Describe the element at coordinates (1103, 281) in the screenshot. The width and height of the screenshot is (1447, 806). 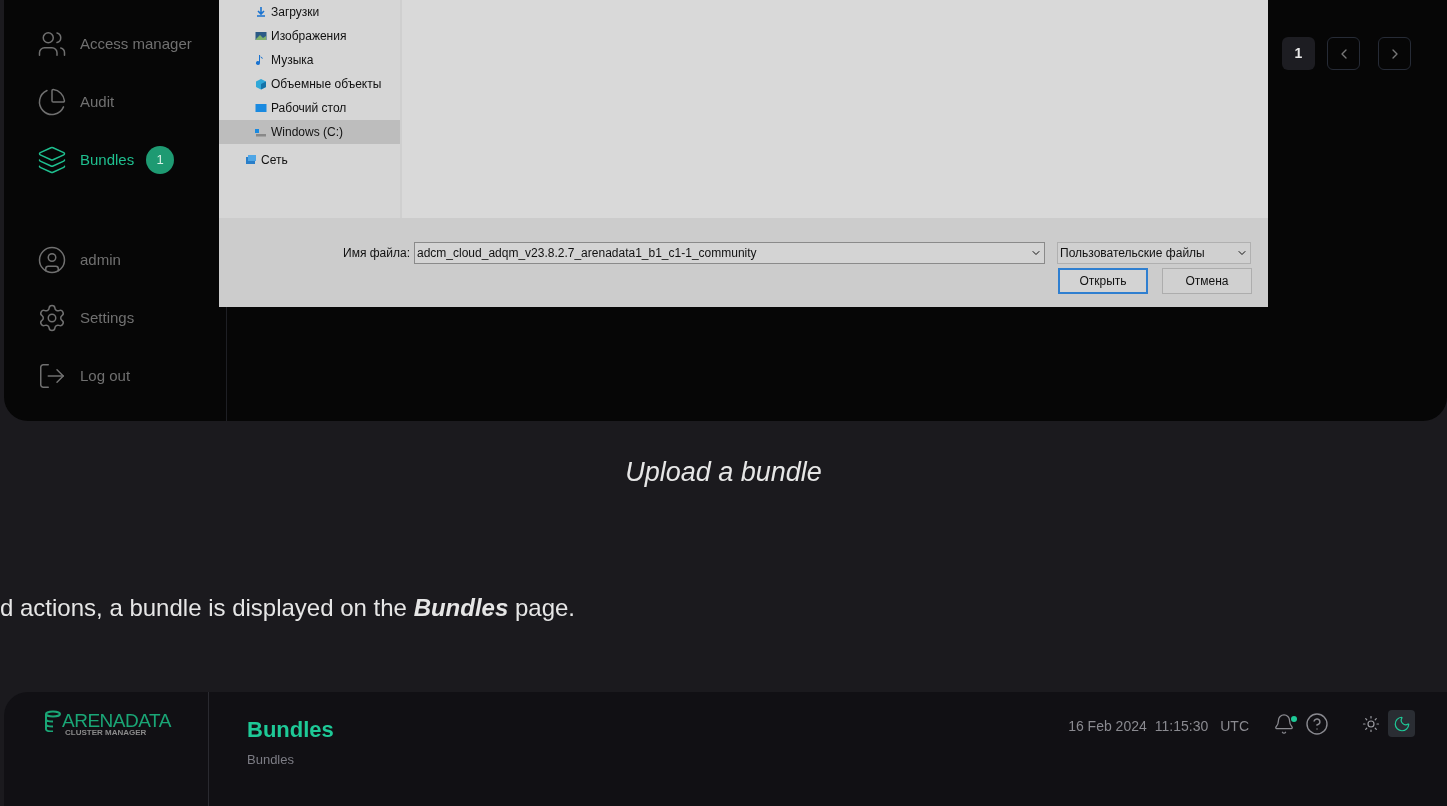
I see `dialog-button: Открыть` at that location.